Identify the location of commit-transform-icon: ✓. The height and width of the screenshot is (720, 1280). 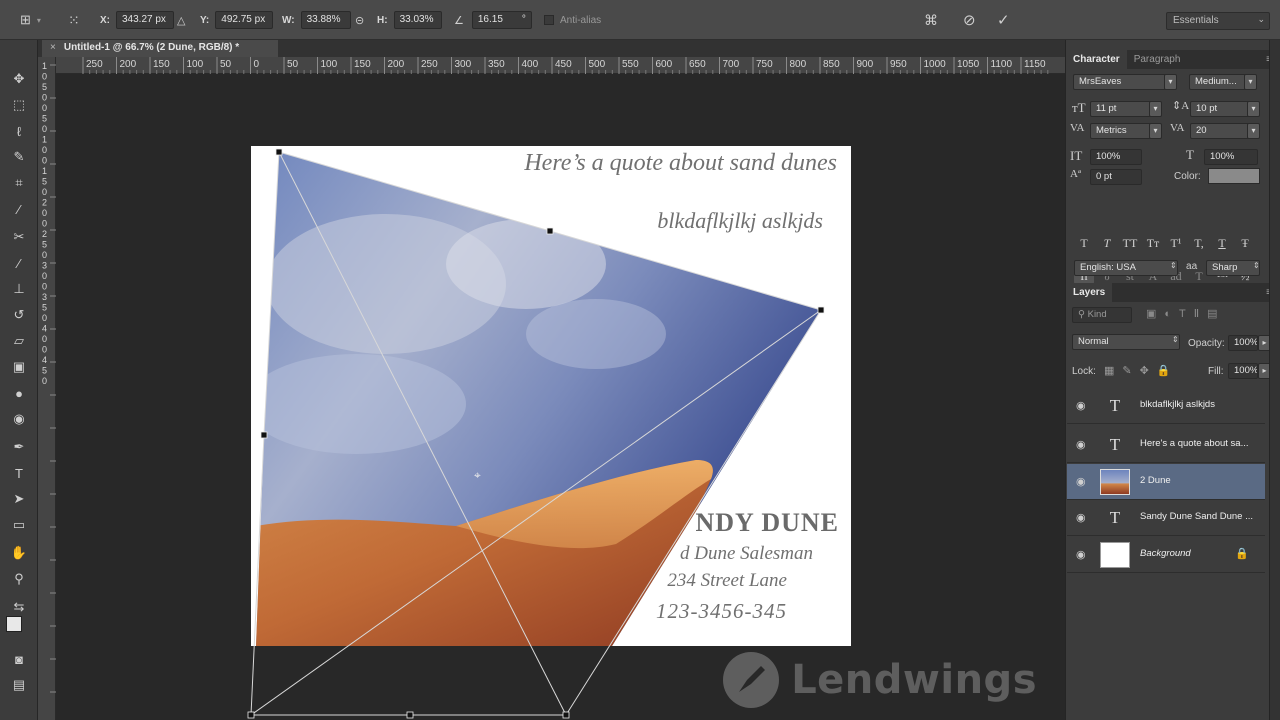
(1003, 20).